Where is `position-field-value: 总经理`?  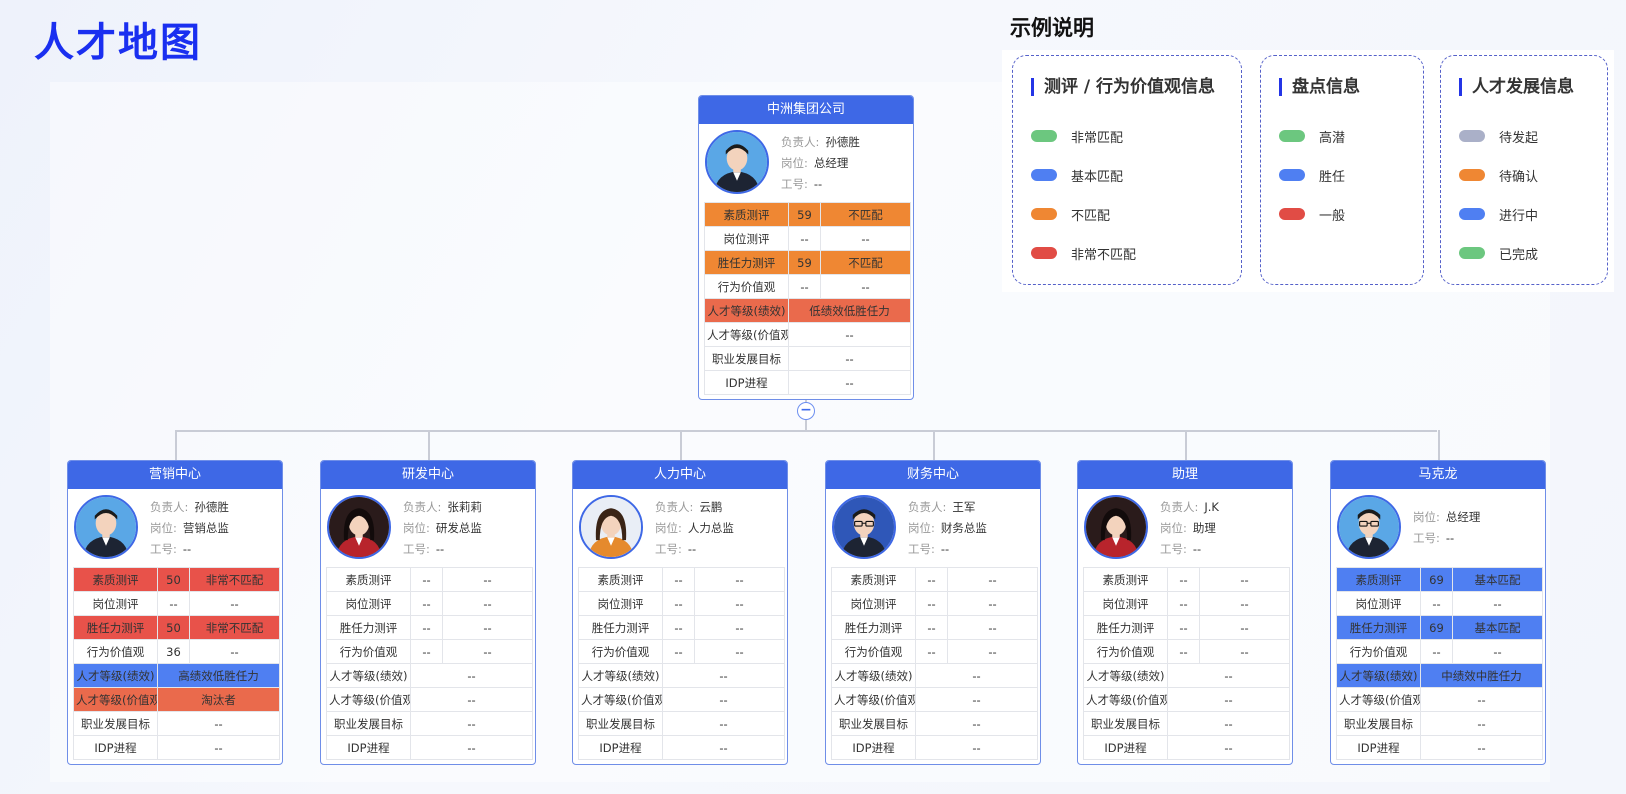 position-field-value: 总经理 is located at coordinates (831, 163).